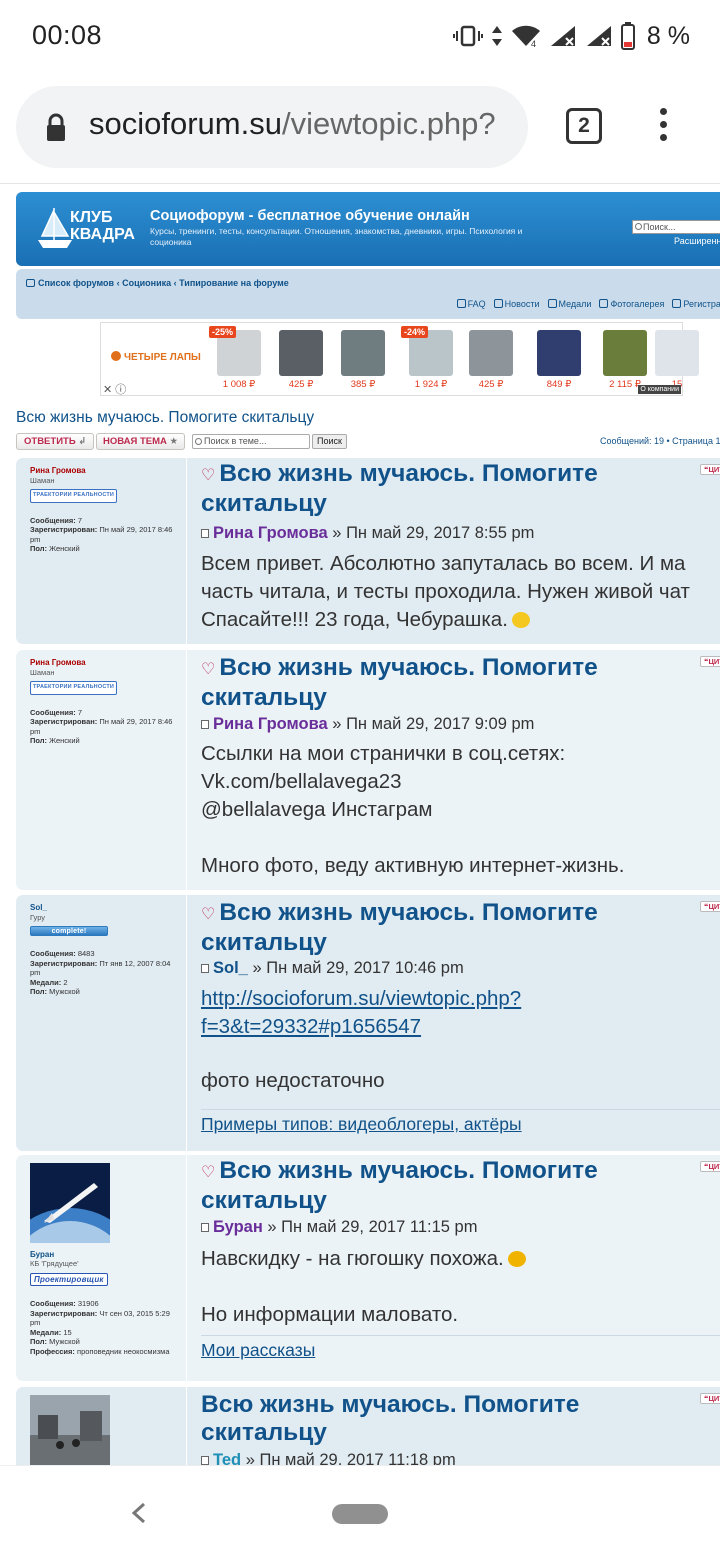 This screenshot has height=1560, width=720. What do you see at coordinates (239, 358) in the screenshot?
I see `ad-product: -25% 1 008 ₽` at bounding box center [239, 358].